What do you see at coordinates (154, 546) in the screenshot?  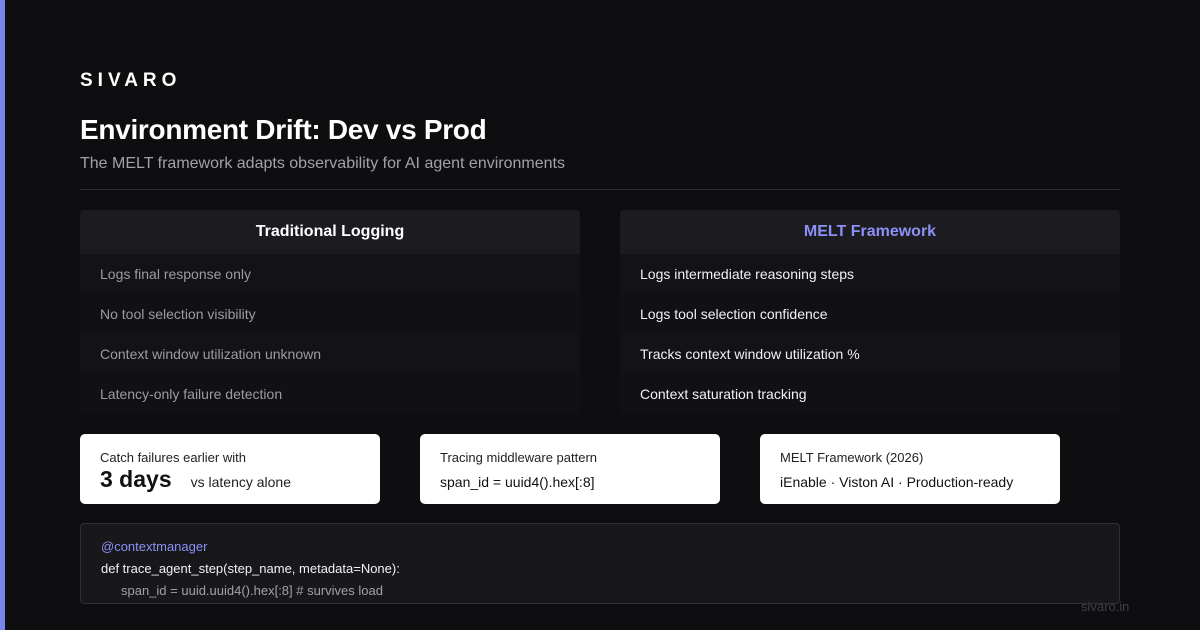 I see `code-line-decorator: @contextmanager` at bounding box center [154, 546].